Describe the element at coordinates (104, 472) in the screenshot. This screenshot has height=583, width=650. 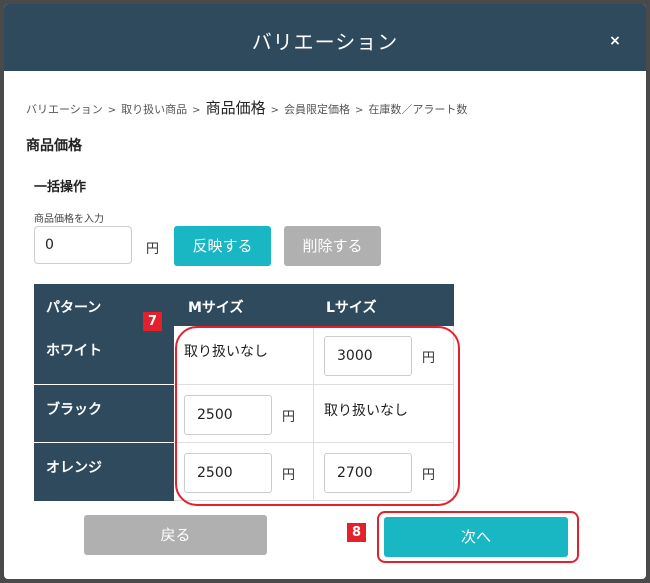
I see `table-row-header: オレンジ` at that location.